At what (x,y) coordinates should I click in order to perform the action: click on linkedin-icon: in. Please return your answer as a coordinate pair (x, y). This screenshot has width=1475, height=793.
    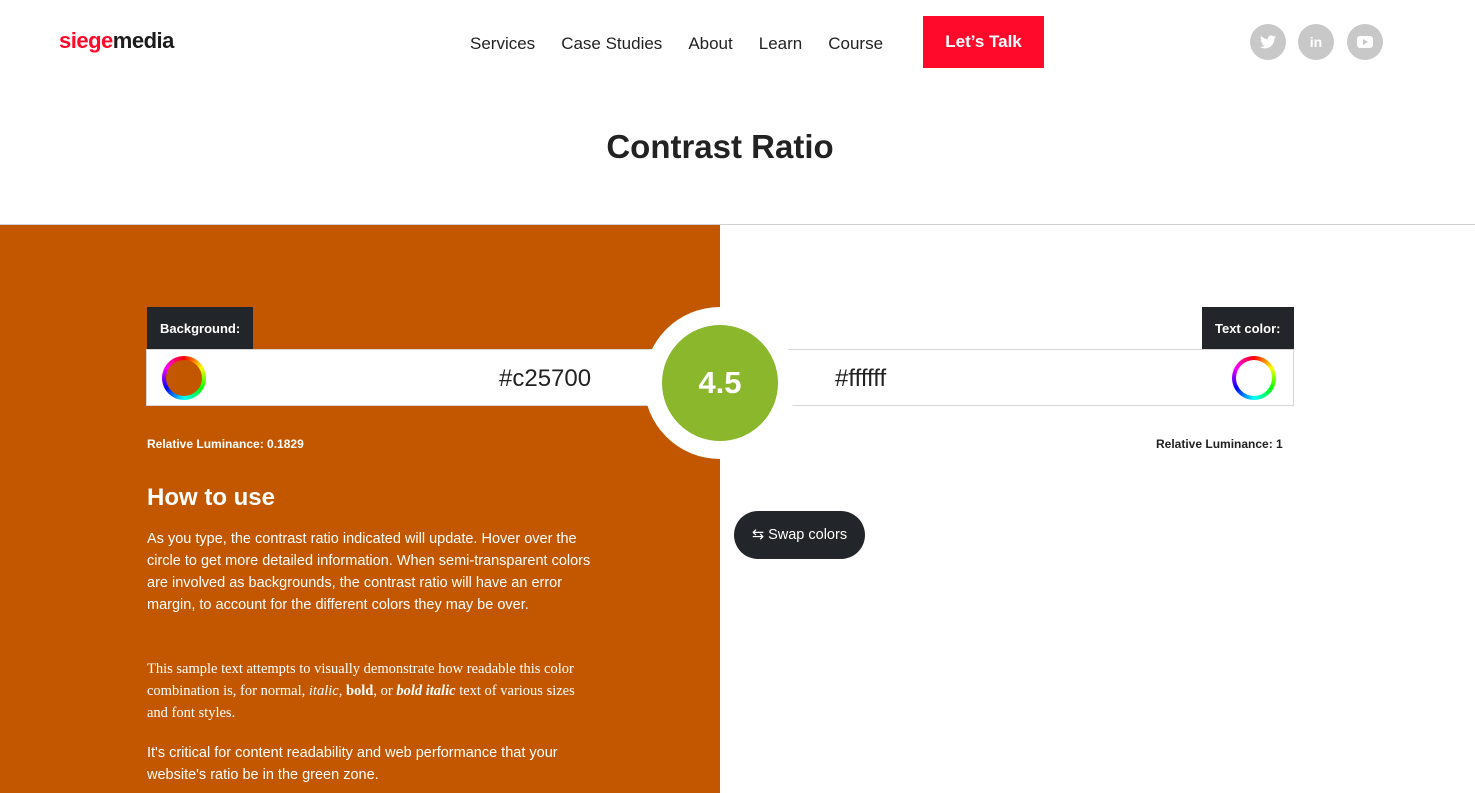
    Looking at the image, I should click on (1316, 42).